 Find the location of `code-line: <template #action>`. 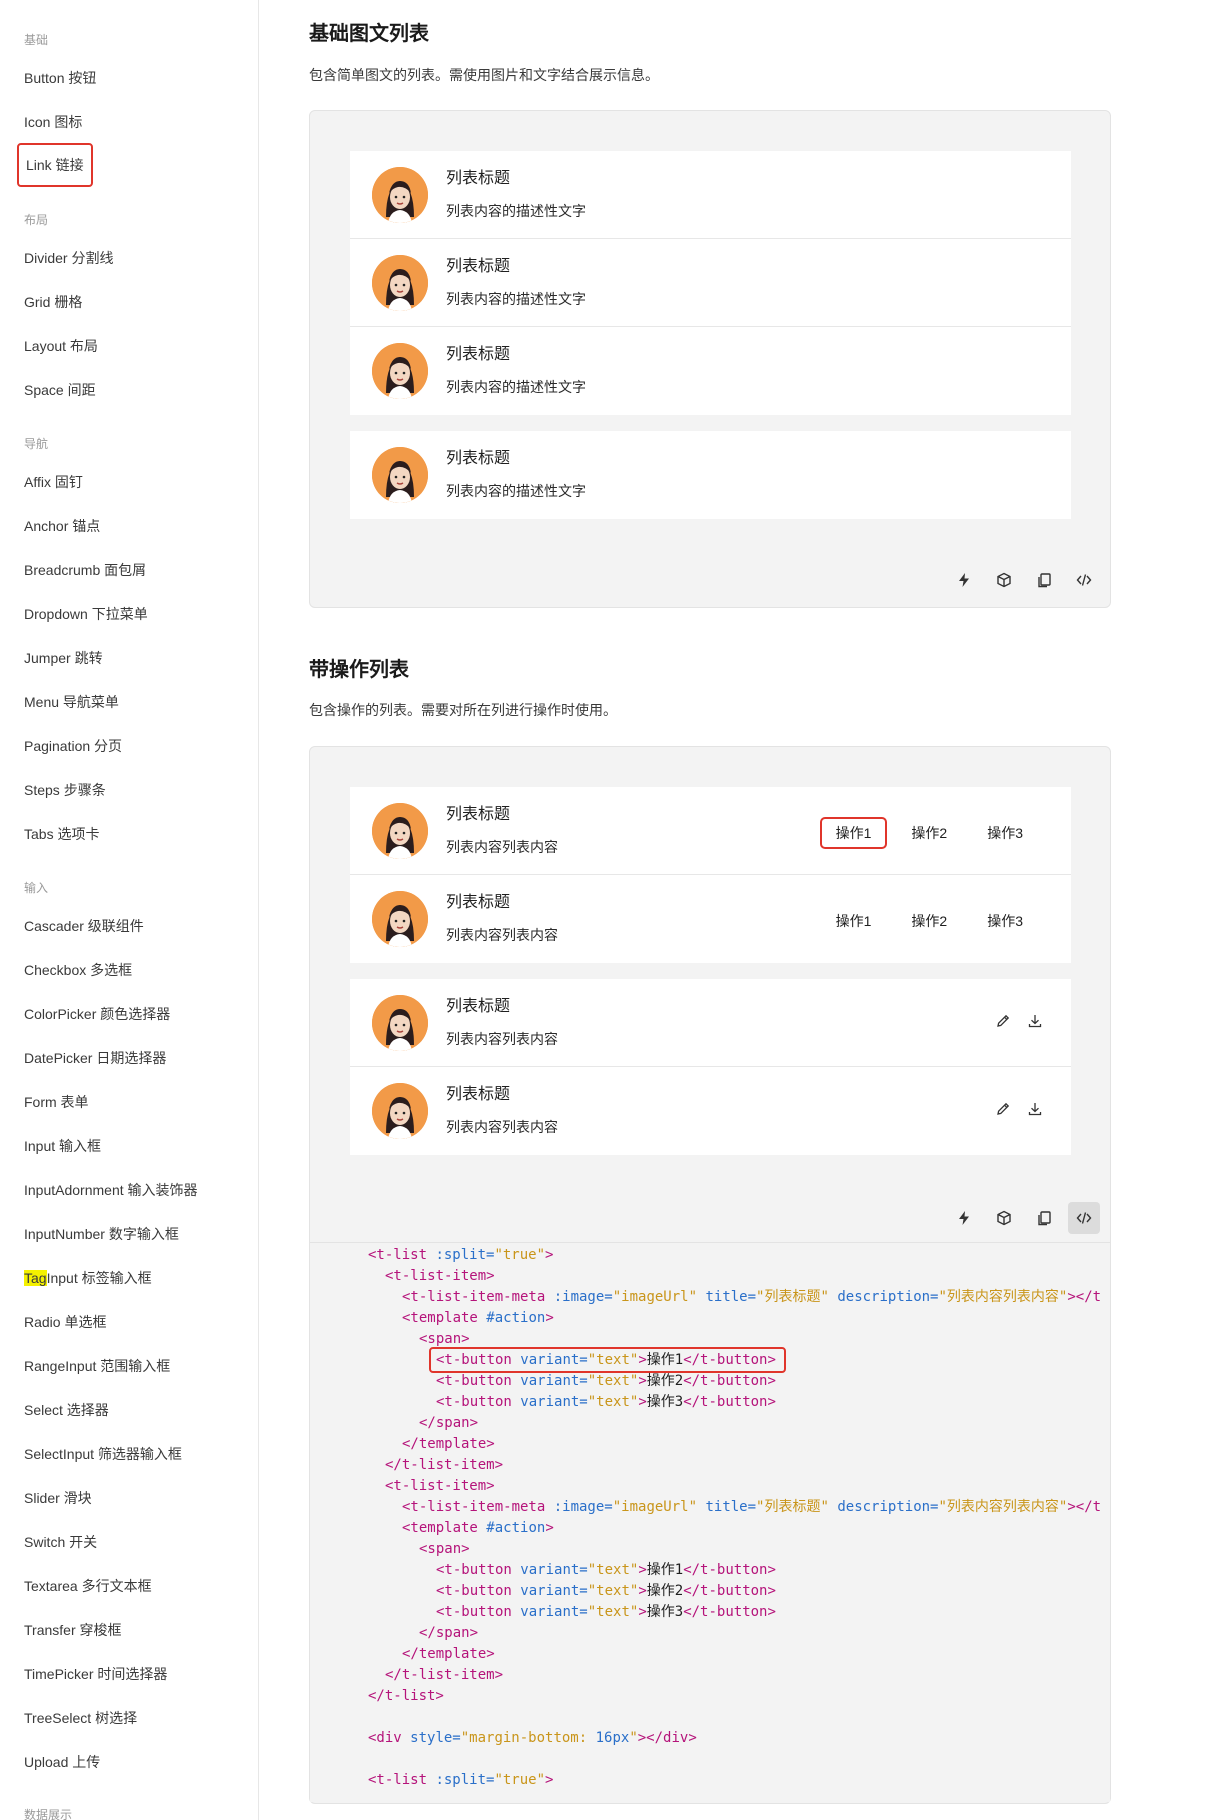

code-line: <template #action> is located at coordinates (478, 1528).